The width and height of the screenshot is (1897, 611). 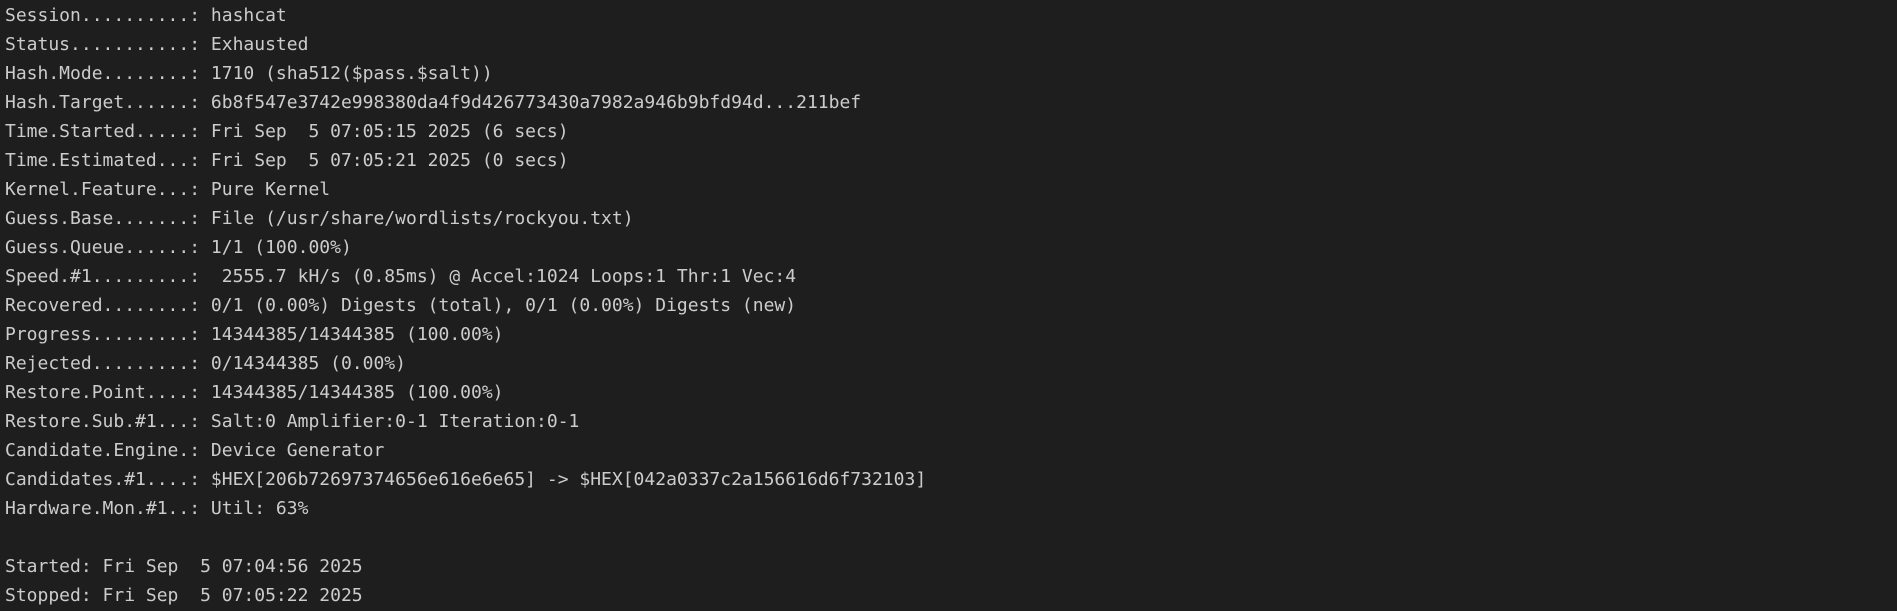 What do you see at coordinates (292, 450) in the screenshot?
I see `status-value: Device Generator` at bounding box center [292, 450].